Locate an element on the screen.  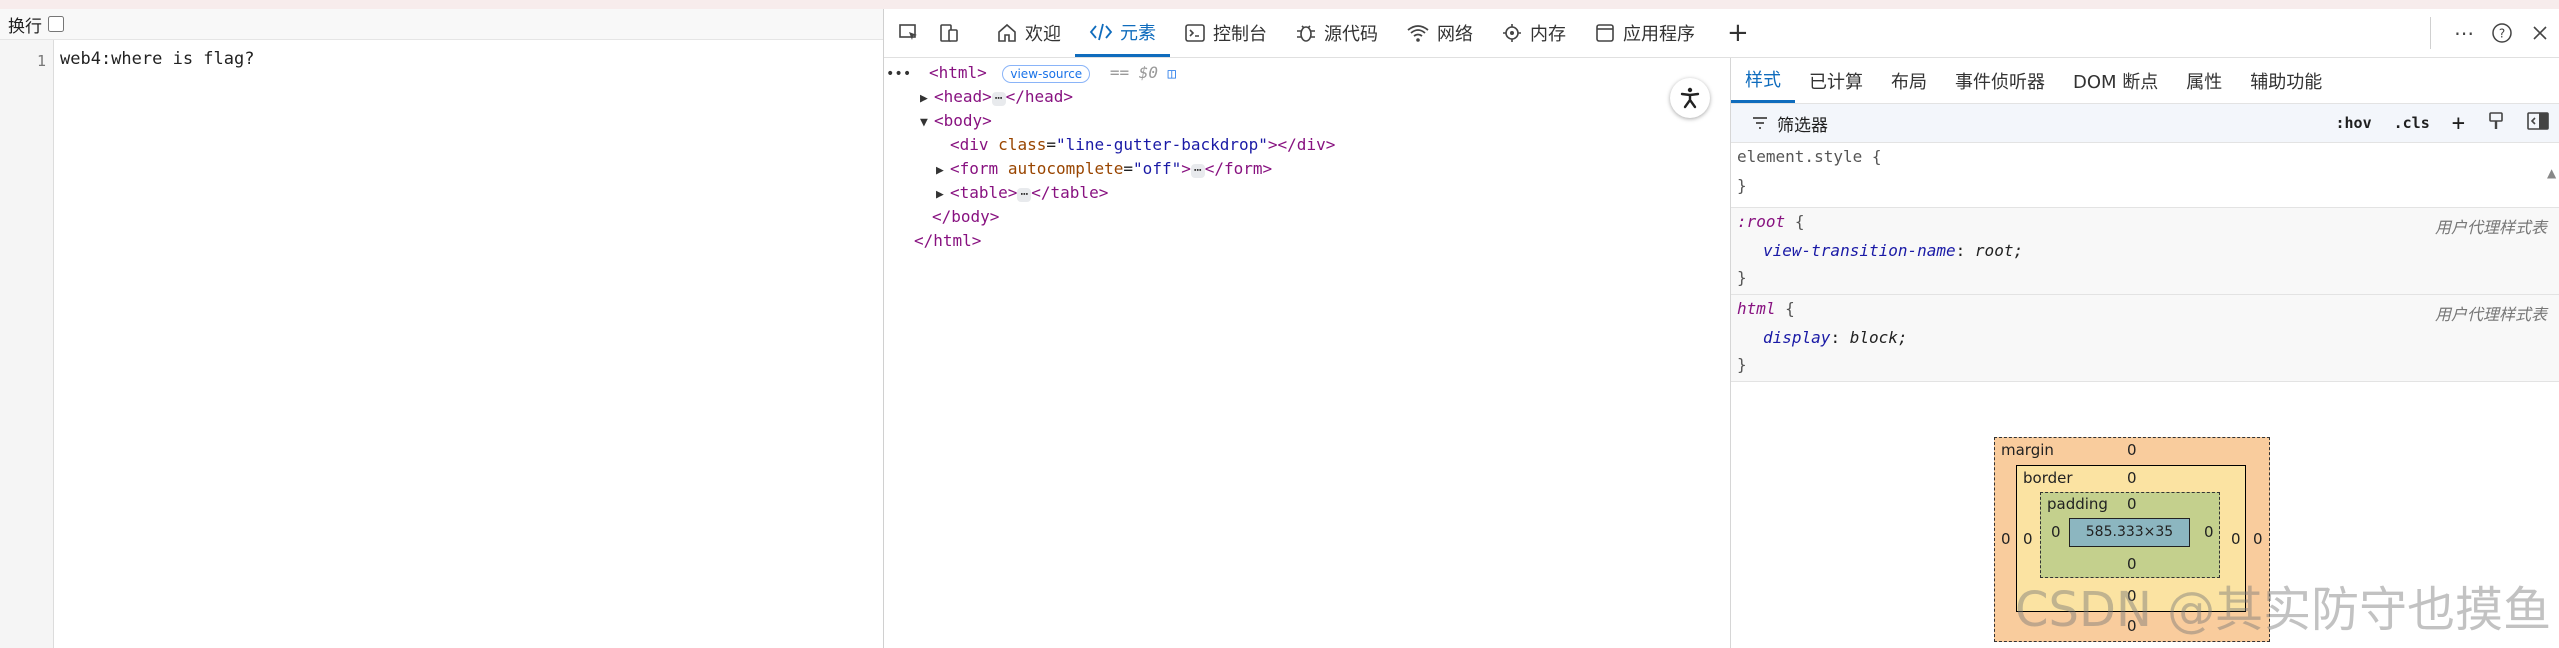
dom-node-table: ▶ <table> ⋯ </table> is located at coordinates (1022, 193).